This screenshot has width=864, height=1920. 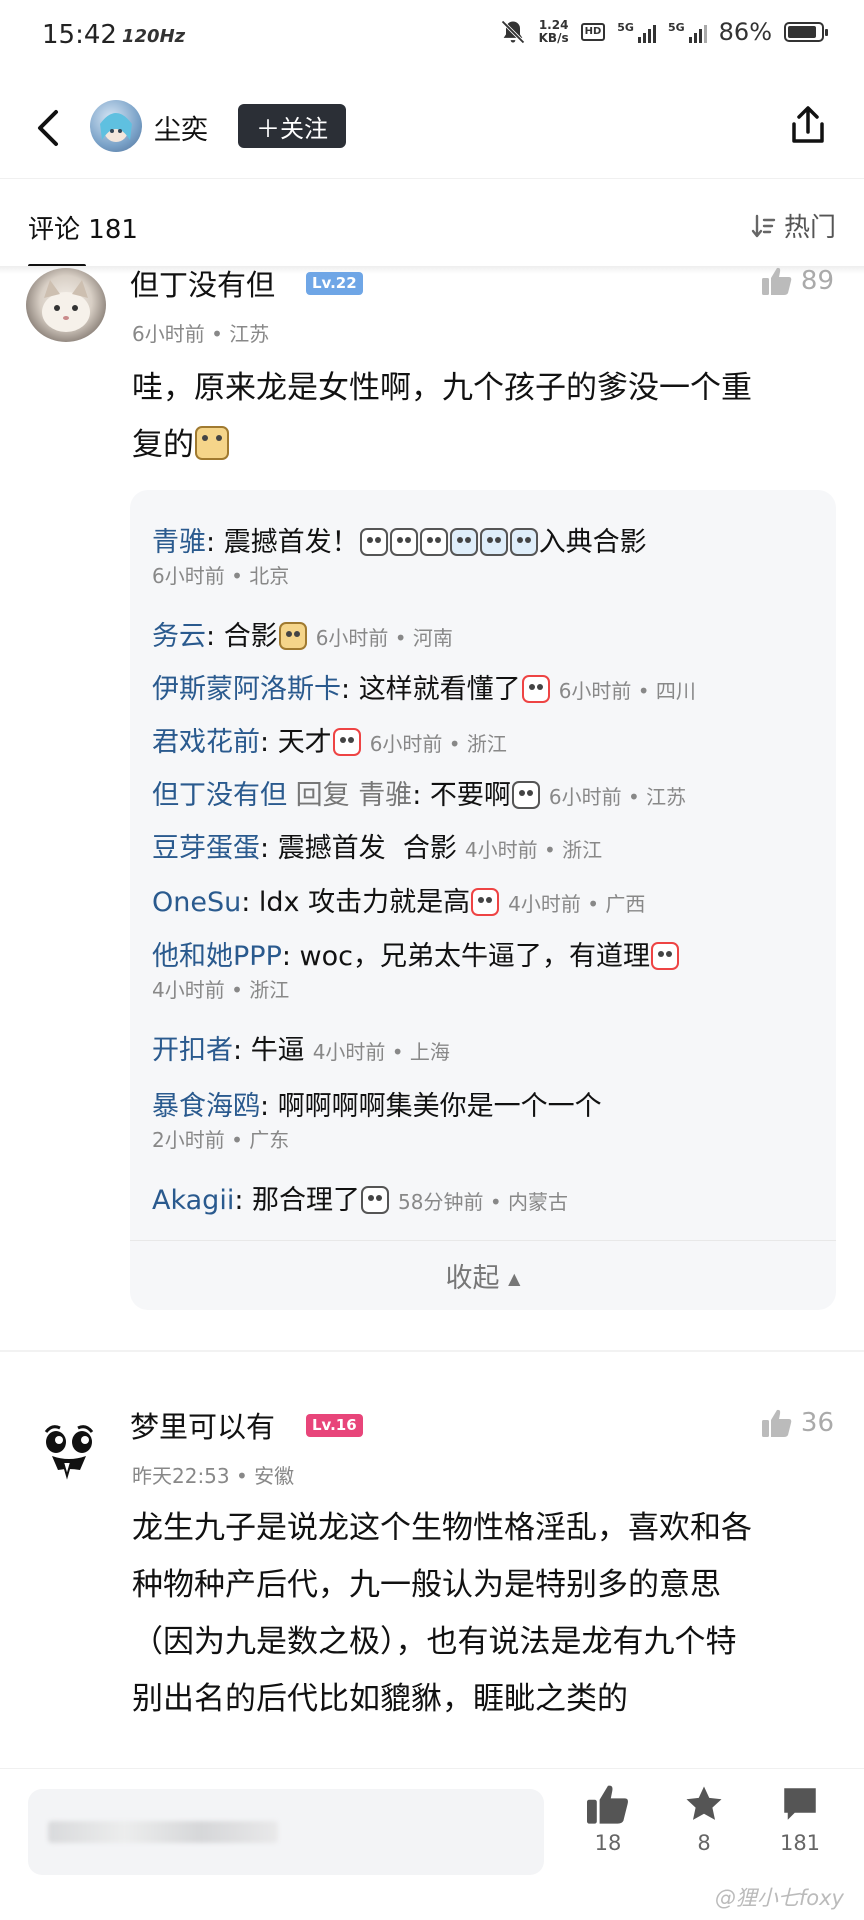 I want to click on comments-title: 评论 181, so click(x=83, y=230).